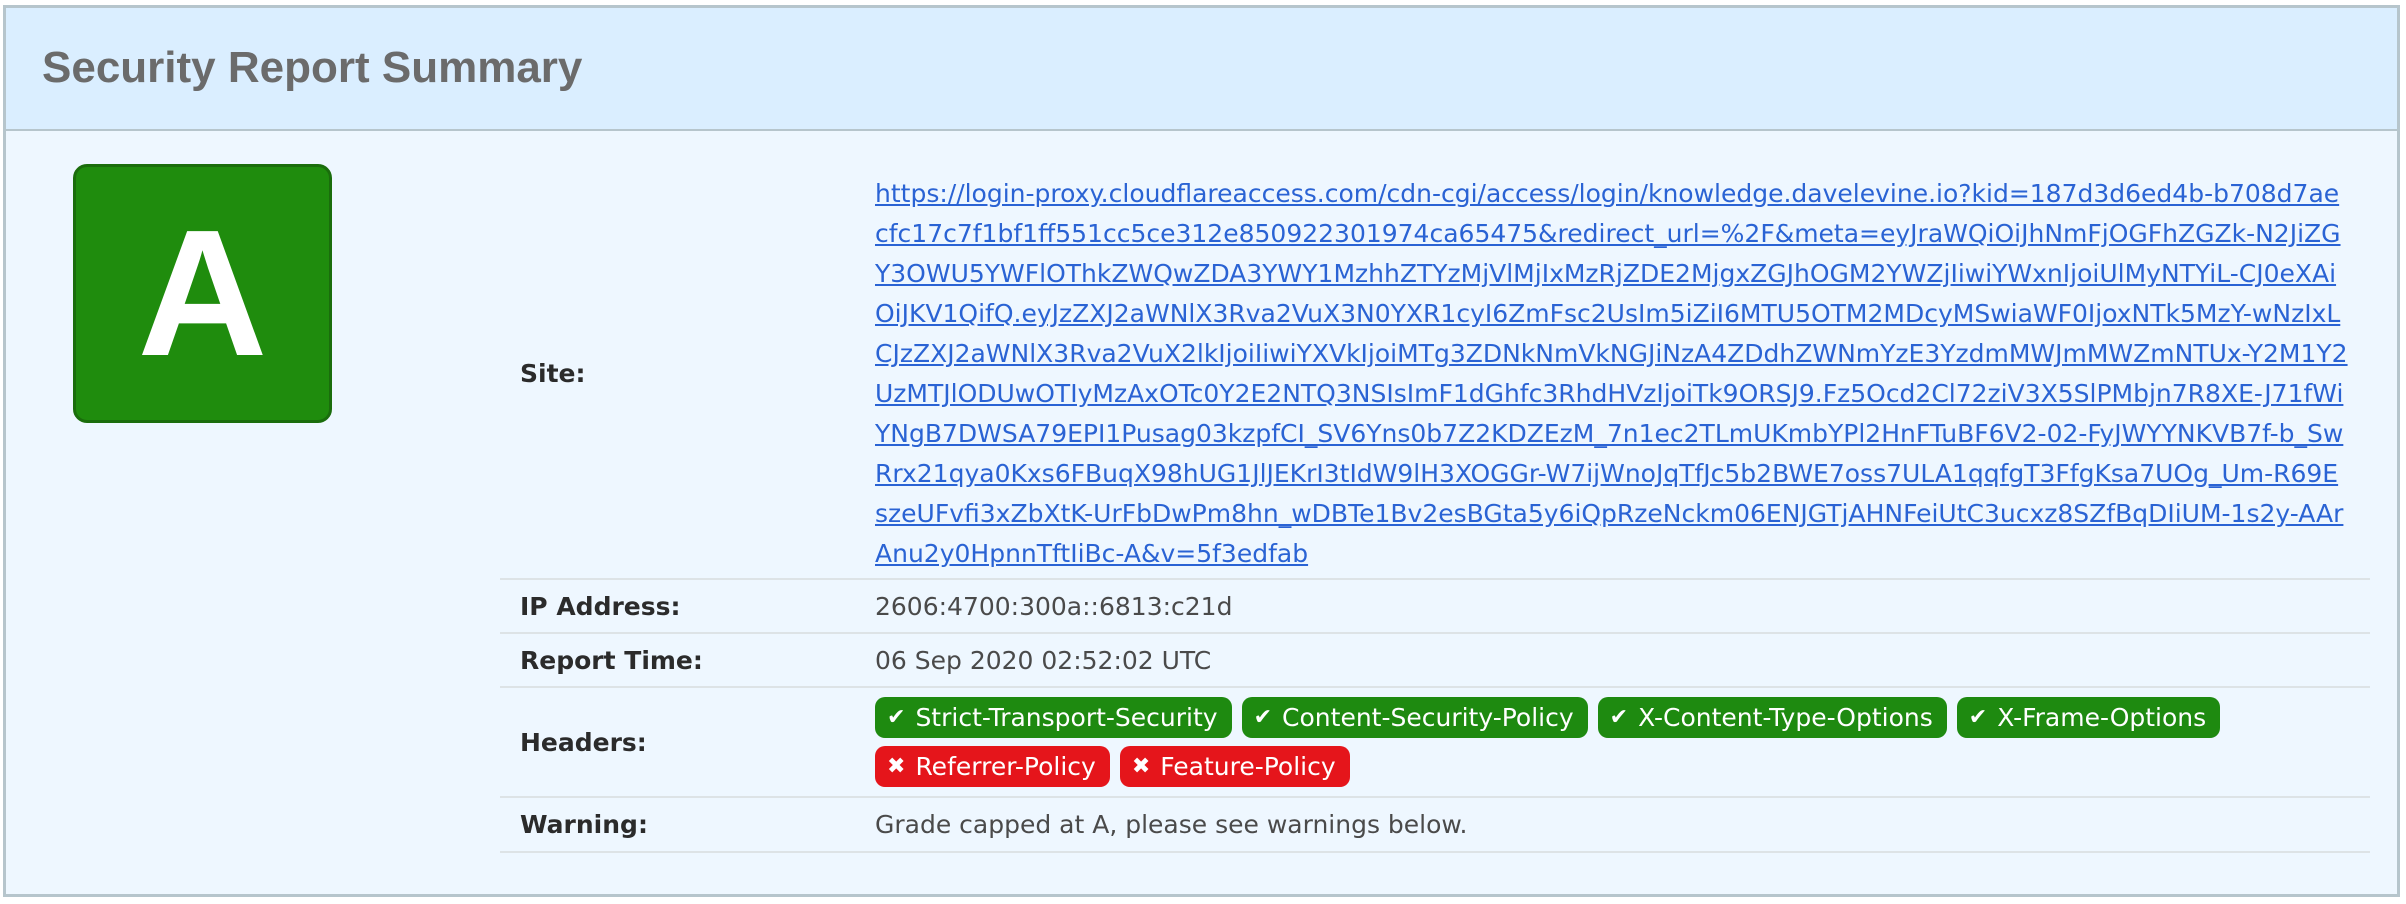  What do you see at coordinates (1435, 607) in the screenshot?
I see `ip-address-row: IP Address: 2606:4700:300a::6813:c21d` at bounding box center [1435, 607].